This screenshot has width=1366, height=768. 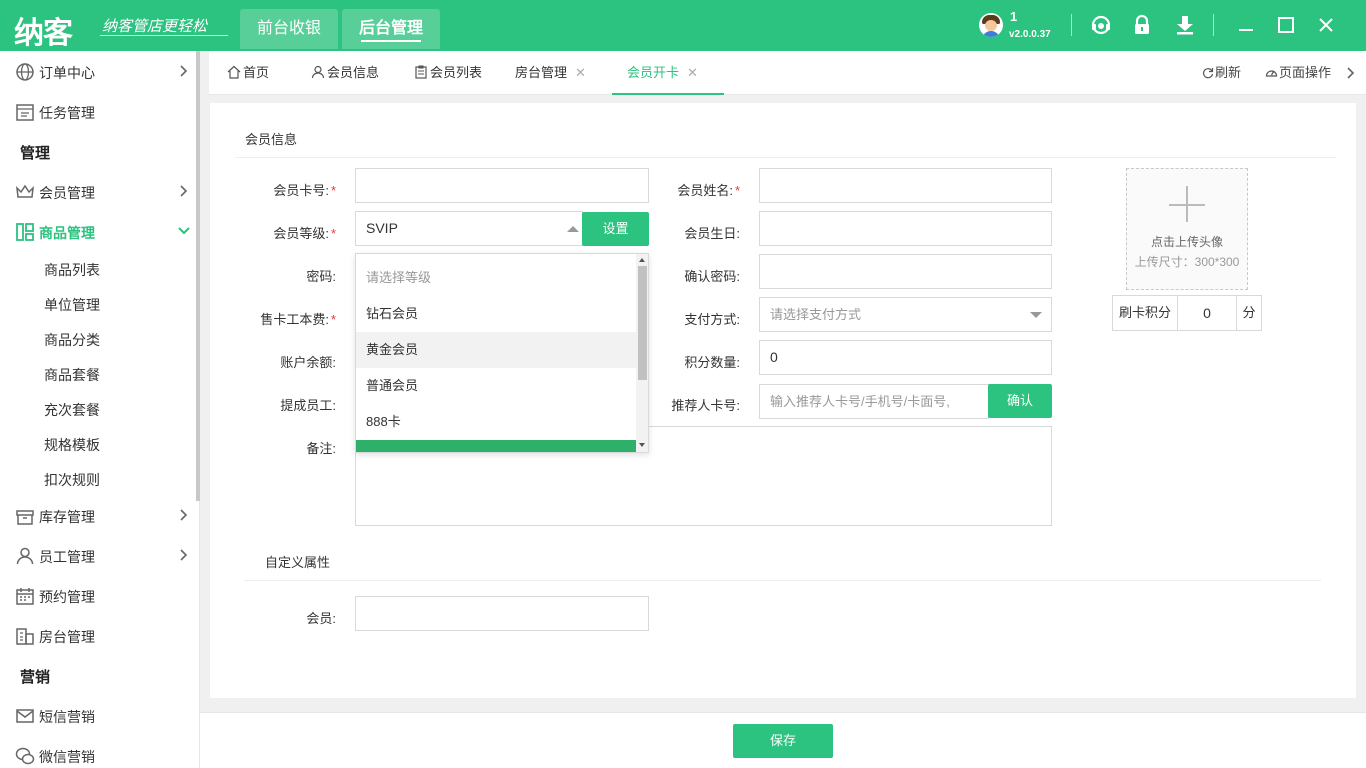 What do you see at coordinates (25, 112) in the screenshot?
I see `task-icon` at bounding box center [25, 112].